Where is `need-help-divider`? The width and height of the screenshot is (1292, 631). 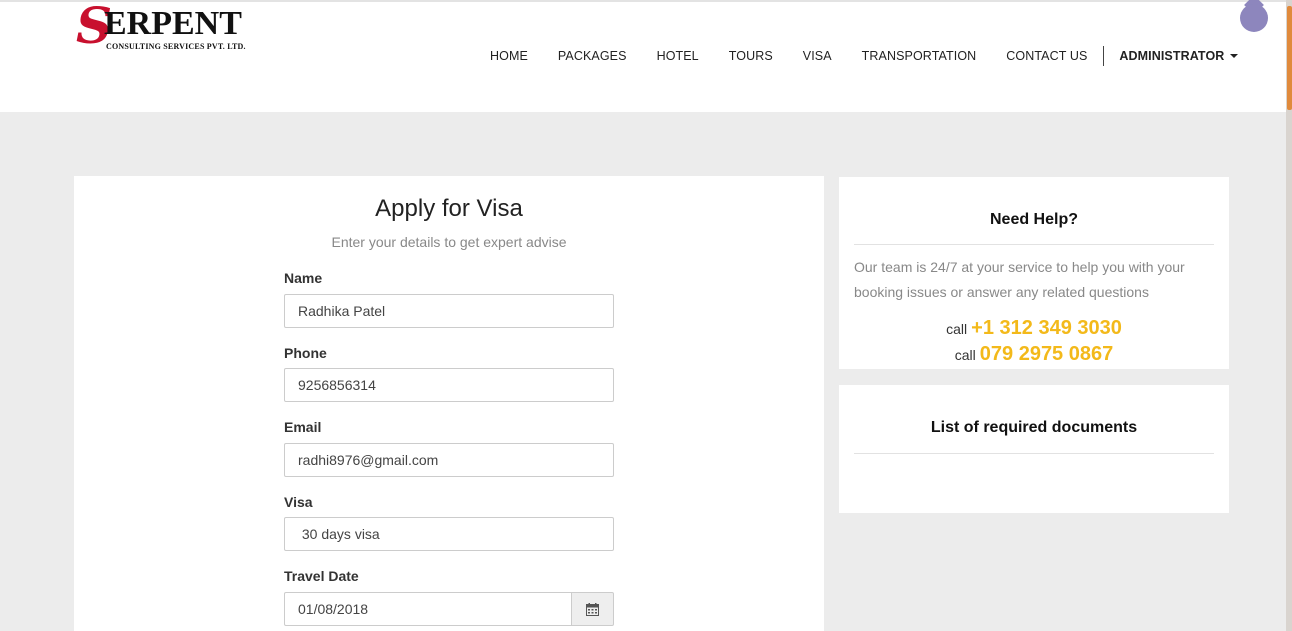
need-help-divider is located at coordinates (1034, 244).